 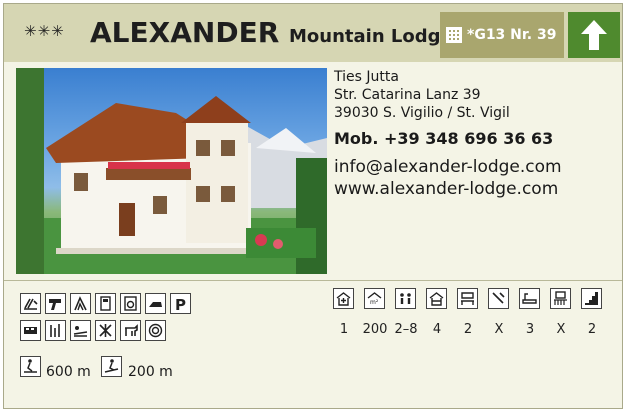 What do you see at coordinates (105, 330) in the screenshot?
I see `playground-icon` at bounding box center [105, 330].